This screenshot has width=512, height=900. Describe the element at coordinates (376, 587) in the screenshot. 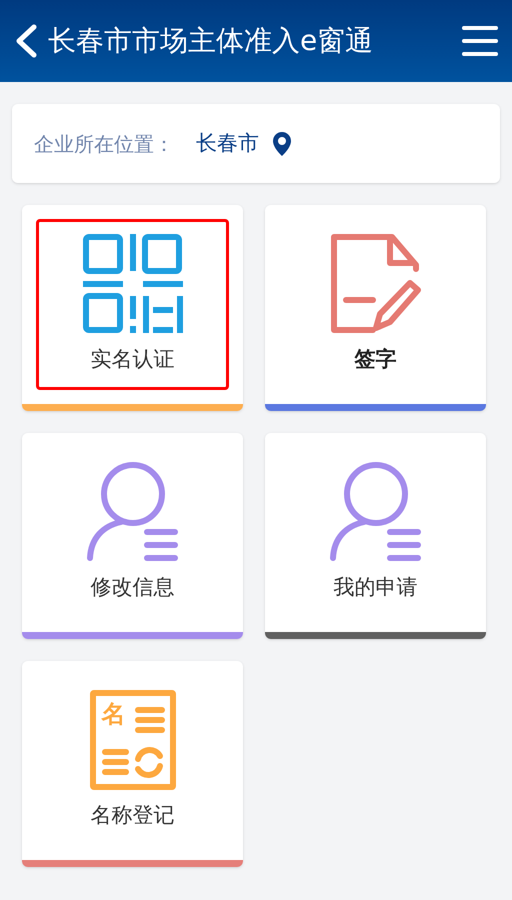

I see `tile-label: 我的申请` at that location.